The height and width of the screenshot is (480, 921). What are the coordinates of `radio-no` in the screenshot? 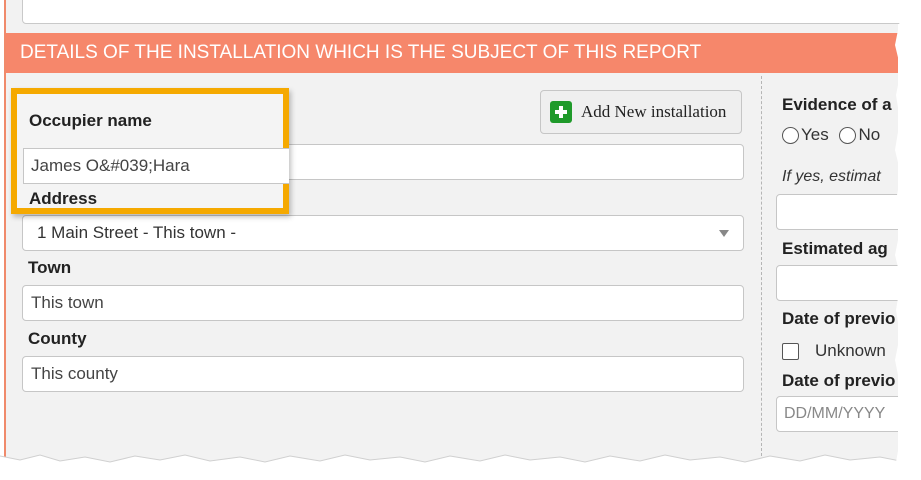 It's located at (848, 136).